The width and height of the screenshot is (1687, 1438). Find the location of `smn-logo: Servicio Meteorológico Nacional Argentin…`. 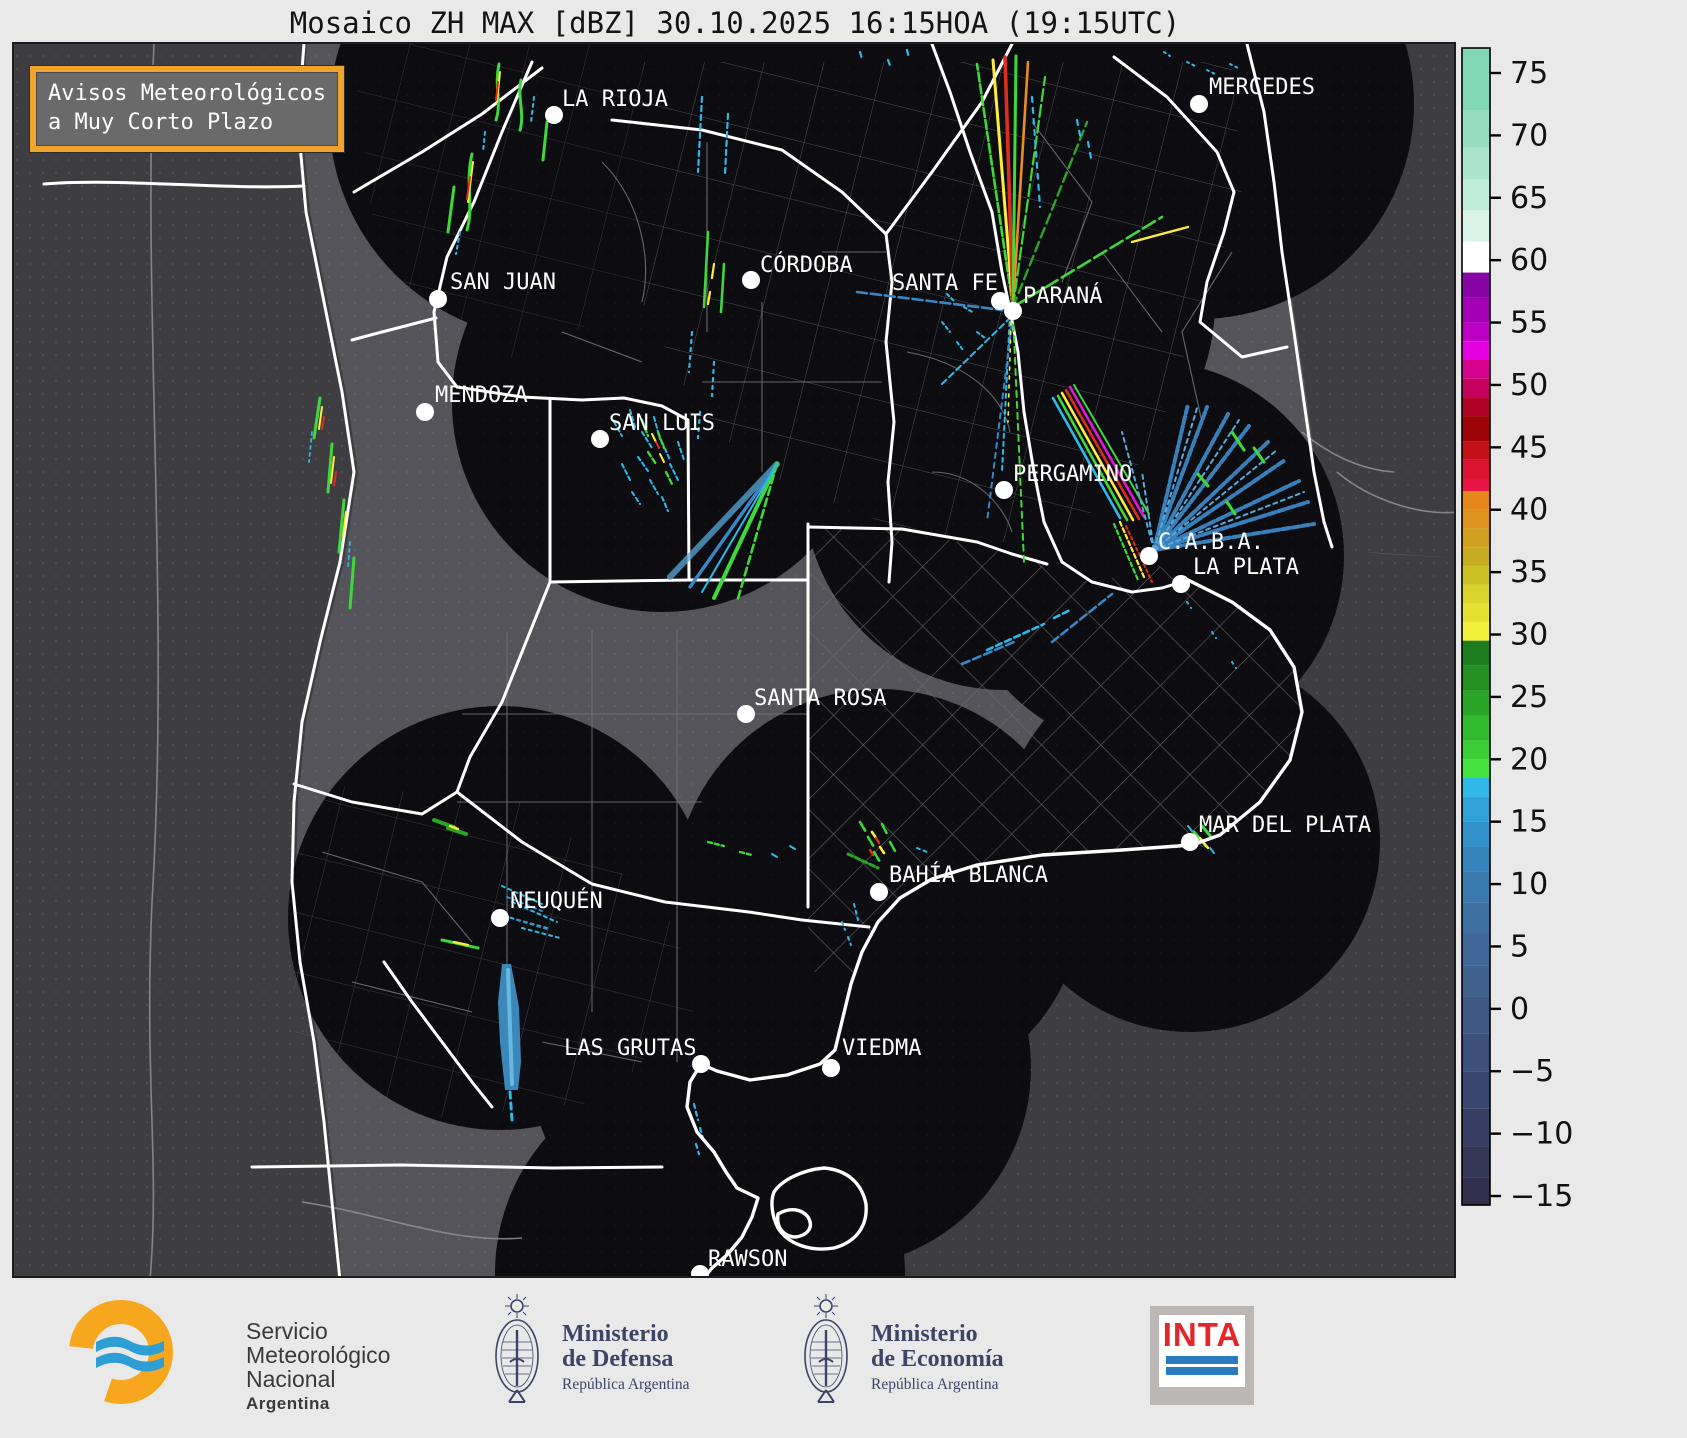

smn-logo: Servicio Meteorológico Nacional Argentin… is located at coordinates (248, 1361).